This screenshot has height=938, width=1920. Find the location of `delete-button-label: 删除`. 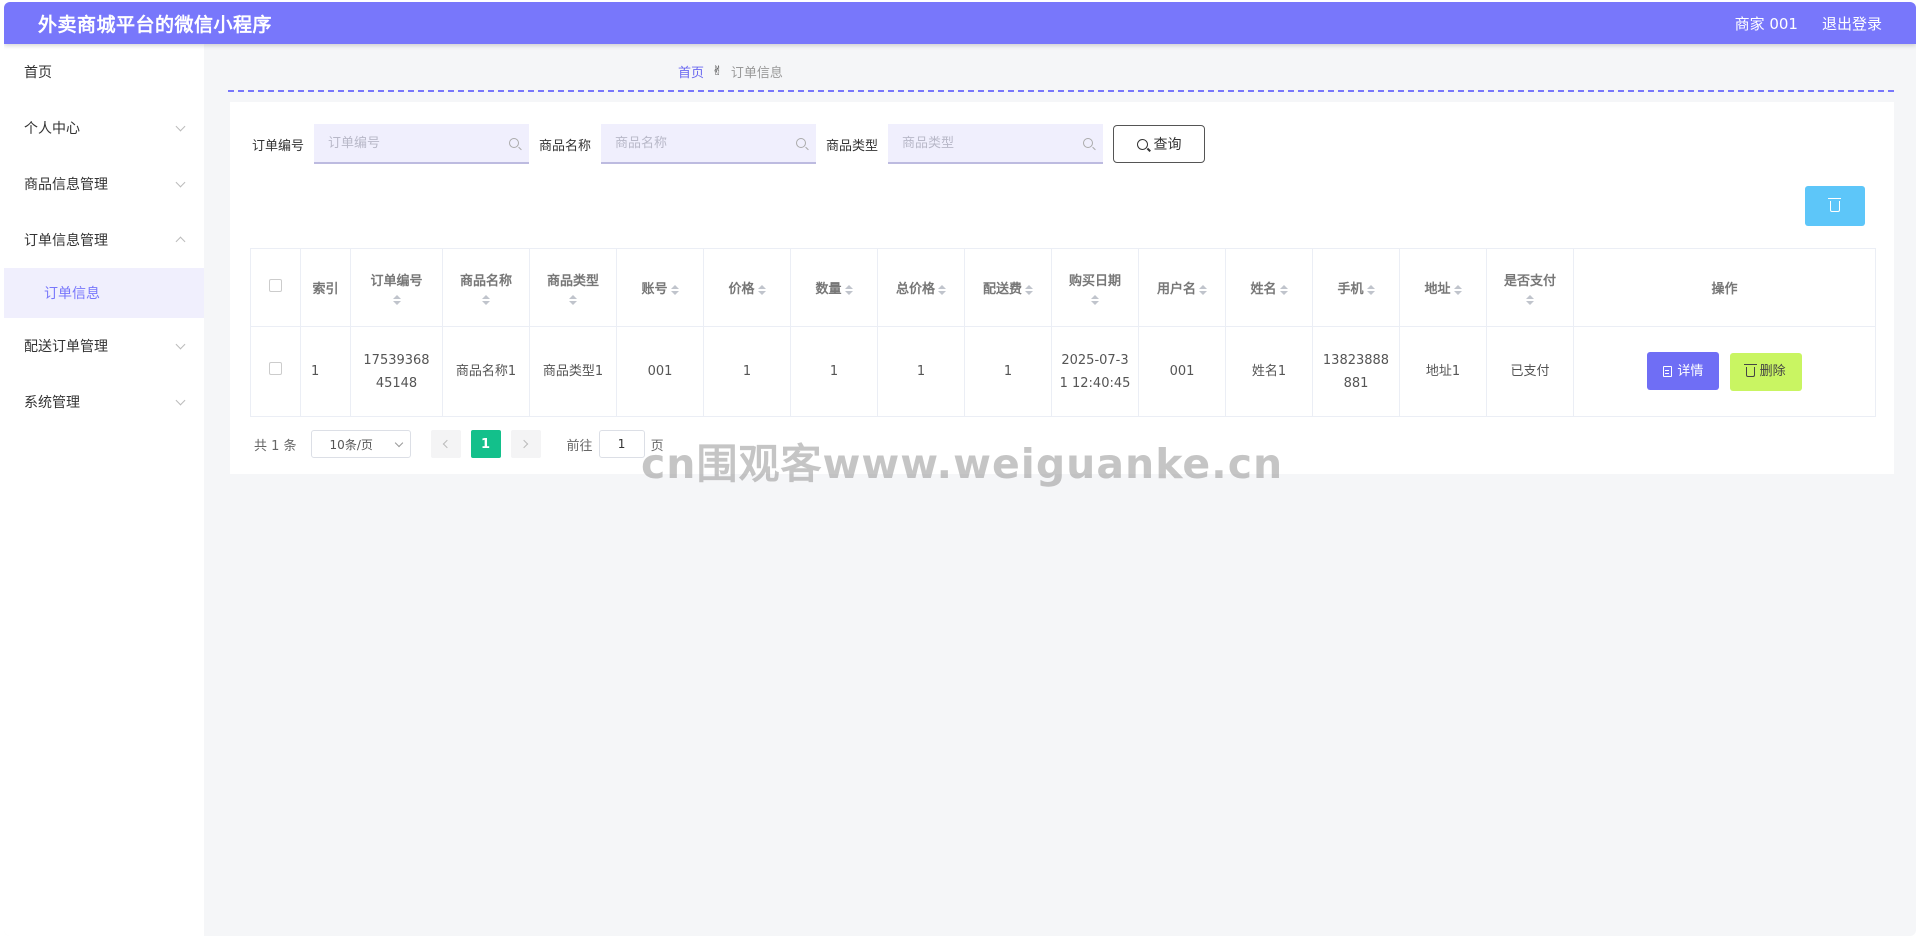

delete-button-label: 删除 is located at coordinates (1772, 372).